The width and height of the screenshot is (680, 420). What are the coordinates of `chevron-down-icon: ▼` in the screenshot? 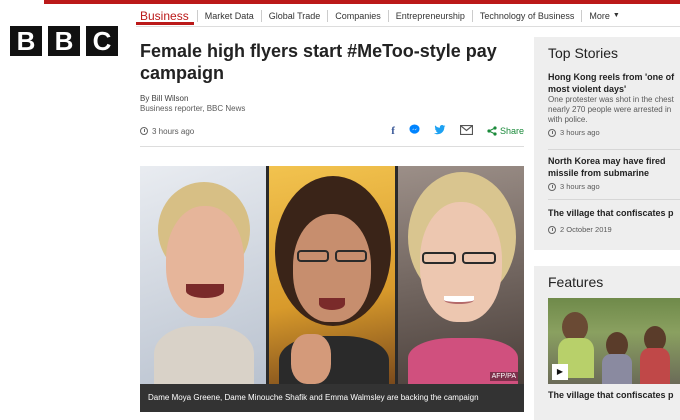 It's located at (616, 15).